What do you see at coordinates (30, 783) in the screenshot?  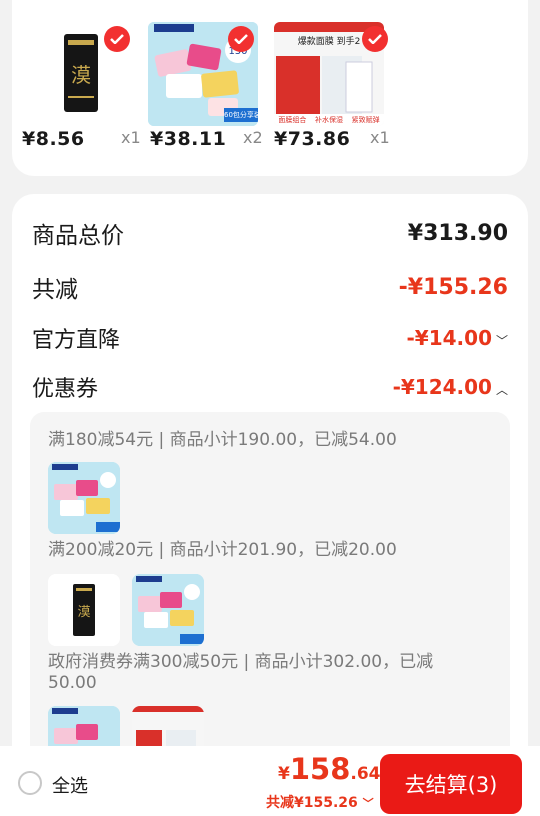 I see `select-all-radio` at bounding box center [30, 783].